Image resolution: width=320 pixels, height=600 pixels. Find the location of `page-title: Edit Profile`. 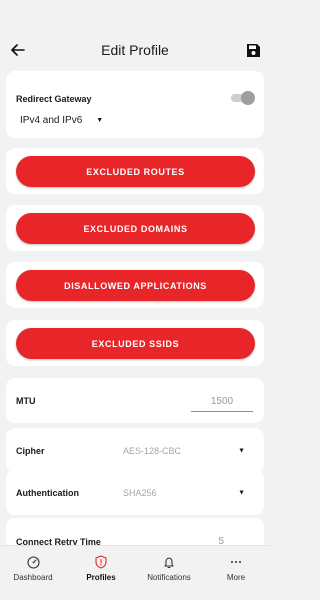

page-title: Edit Profile is located at coordinates (135, 50).